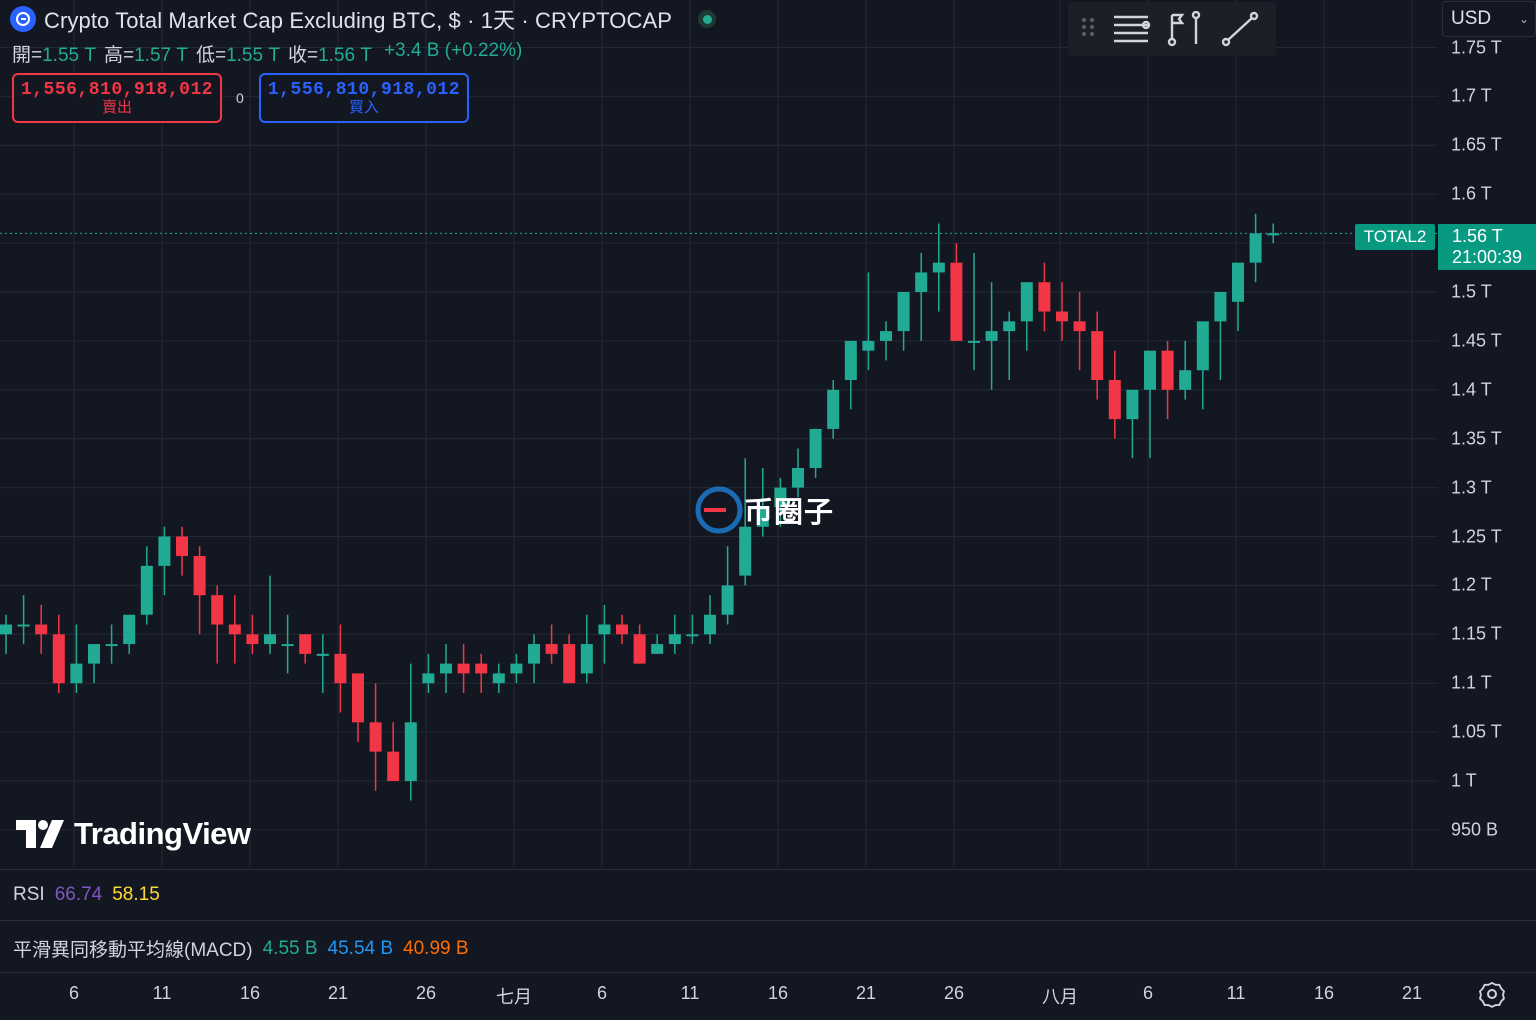  Describe the element at coordinates (1090, 29) in the screenshot. I see `grip-icon` at that location.